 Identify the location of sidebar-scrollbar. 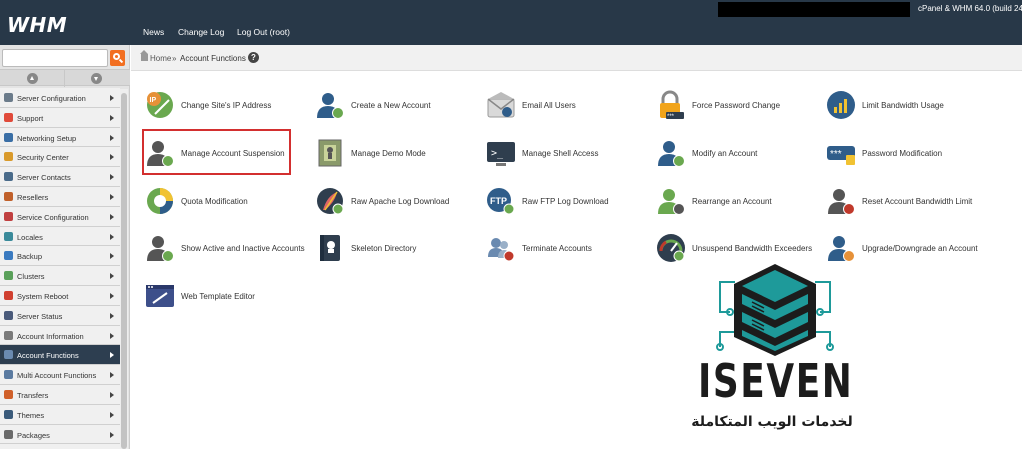
(124, 269).